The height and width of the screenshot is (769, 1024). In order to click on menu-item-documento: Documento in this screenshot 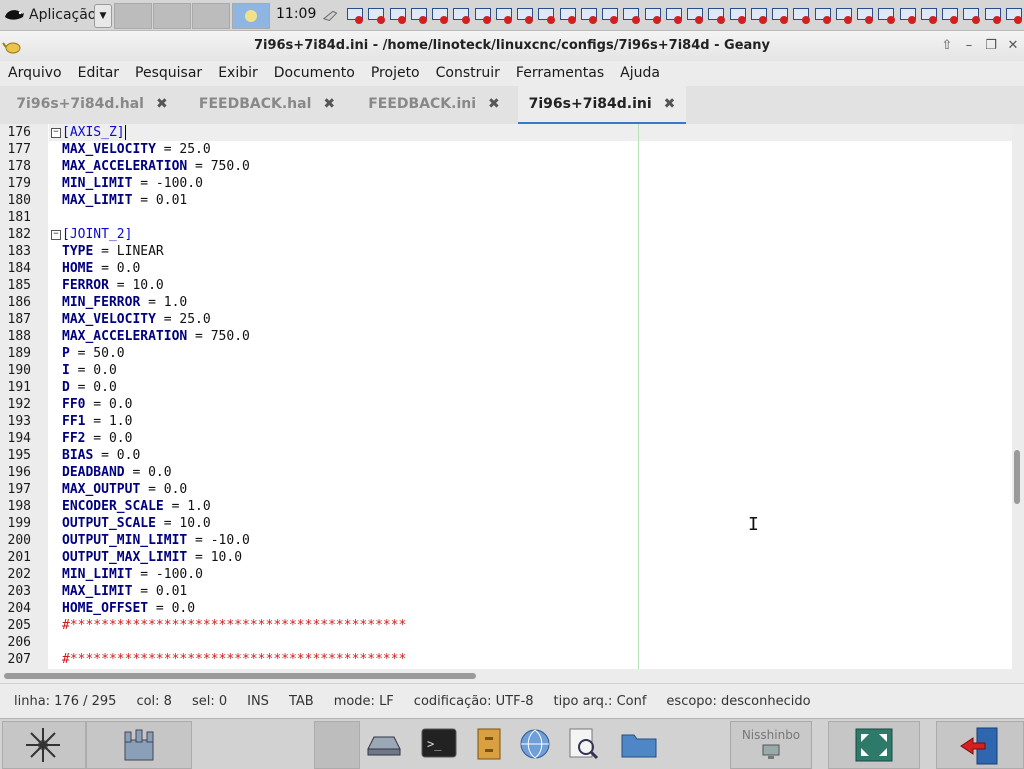, I will do `click(314, 73)`.